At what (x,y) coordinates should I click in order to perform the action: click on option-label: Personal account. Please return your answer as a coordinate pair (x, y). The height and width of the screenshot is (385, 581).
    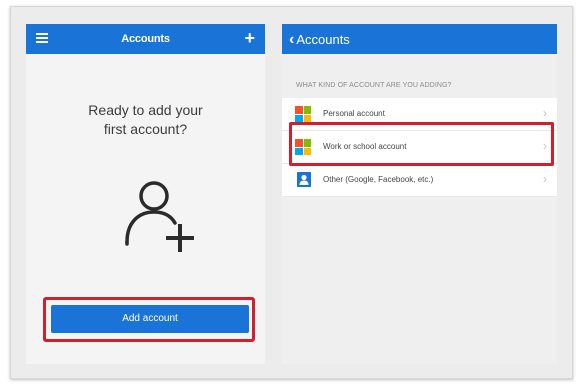
    Looking at the image, I should click on (354, 113).